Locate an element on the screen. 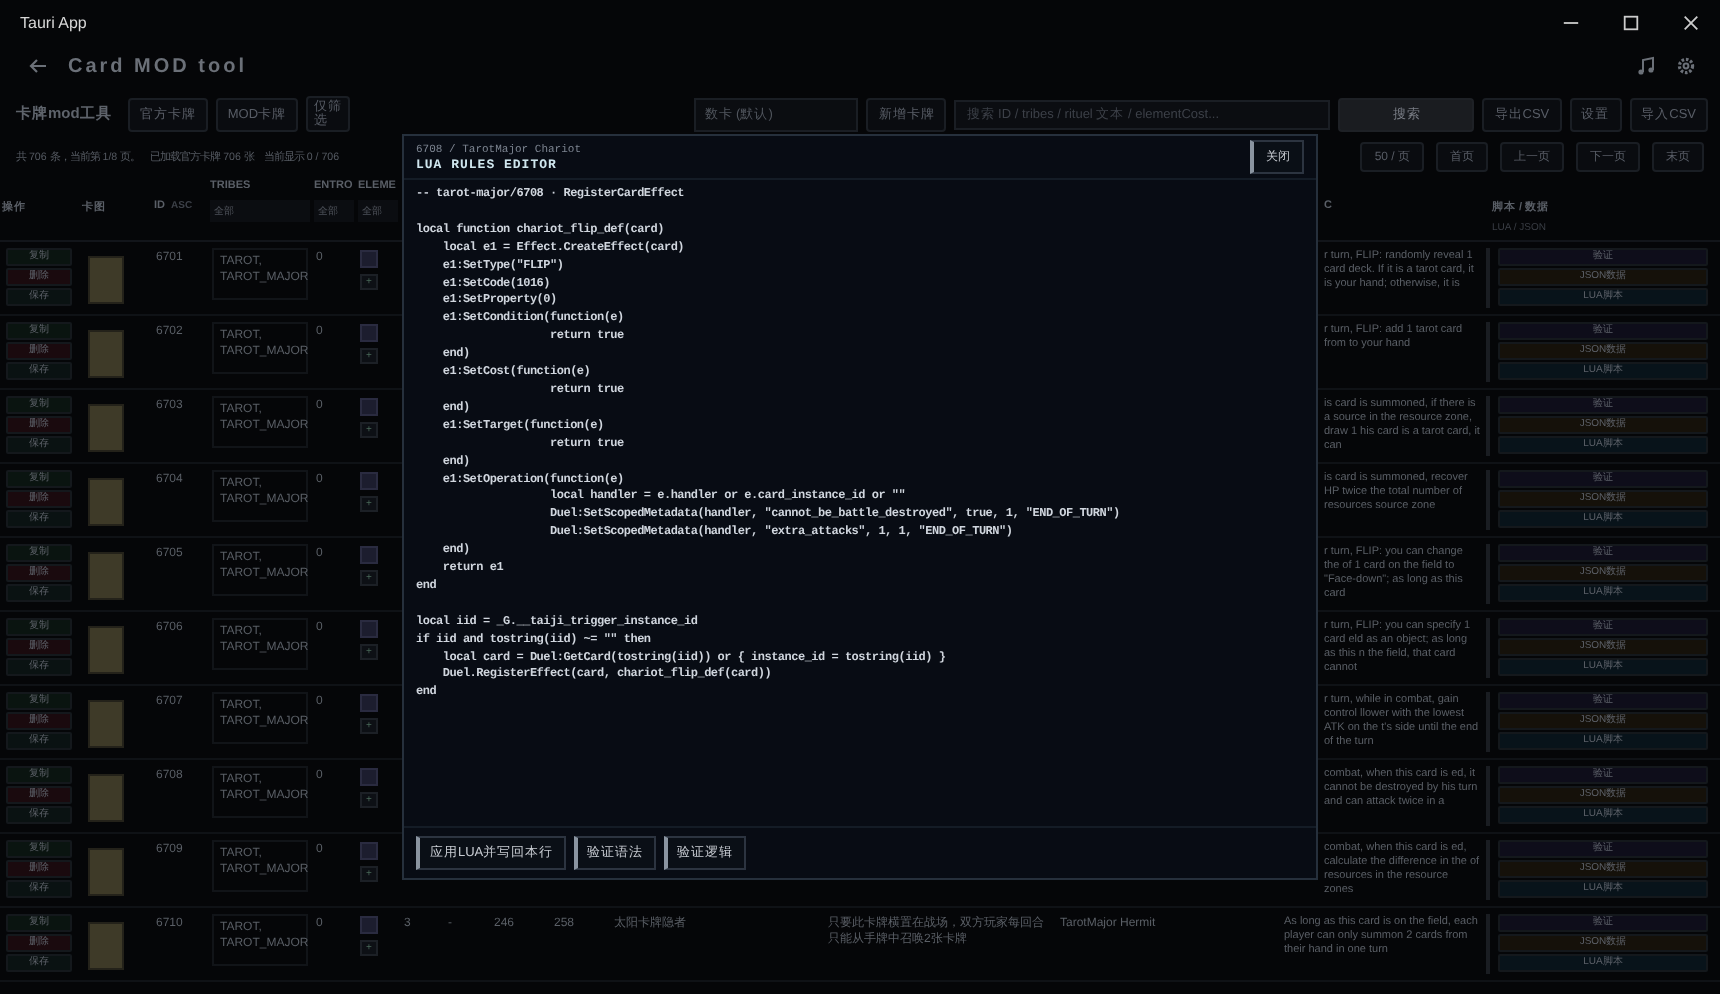 The height and width of the screenshot is (994, 1720). settings-icon is located at coordinates (1686, 66).